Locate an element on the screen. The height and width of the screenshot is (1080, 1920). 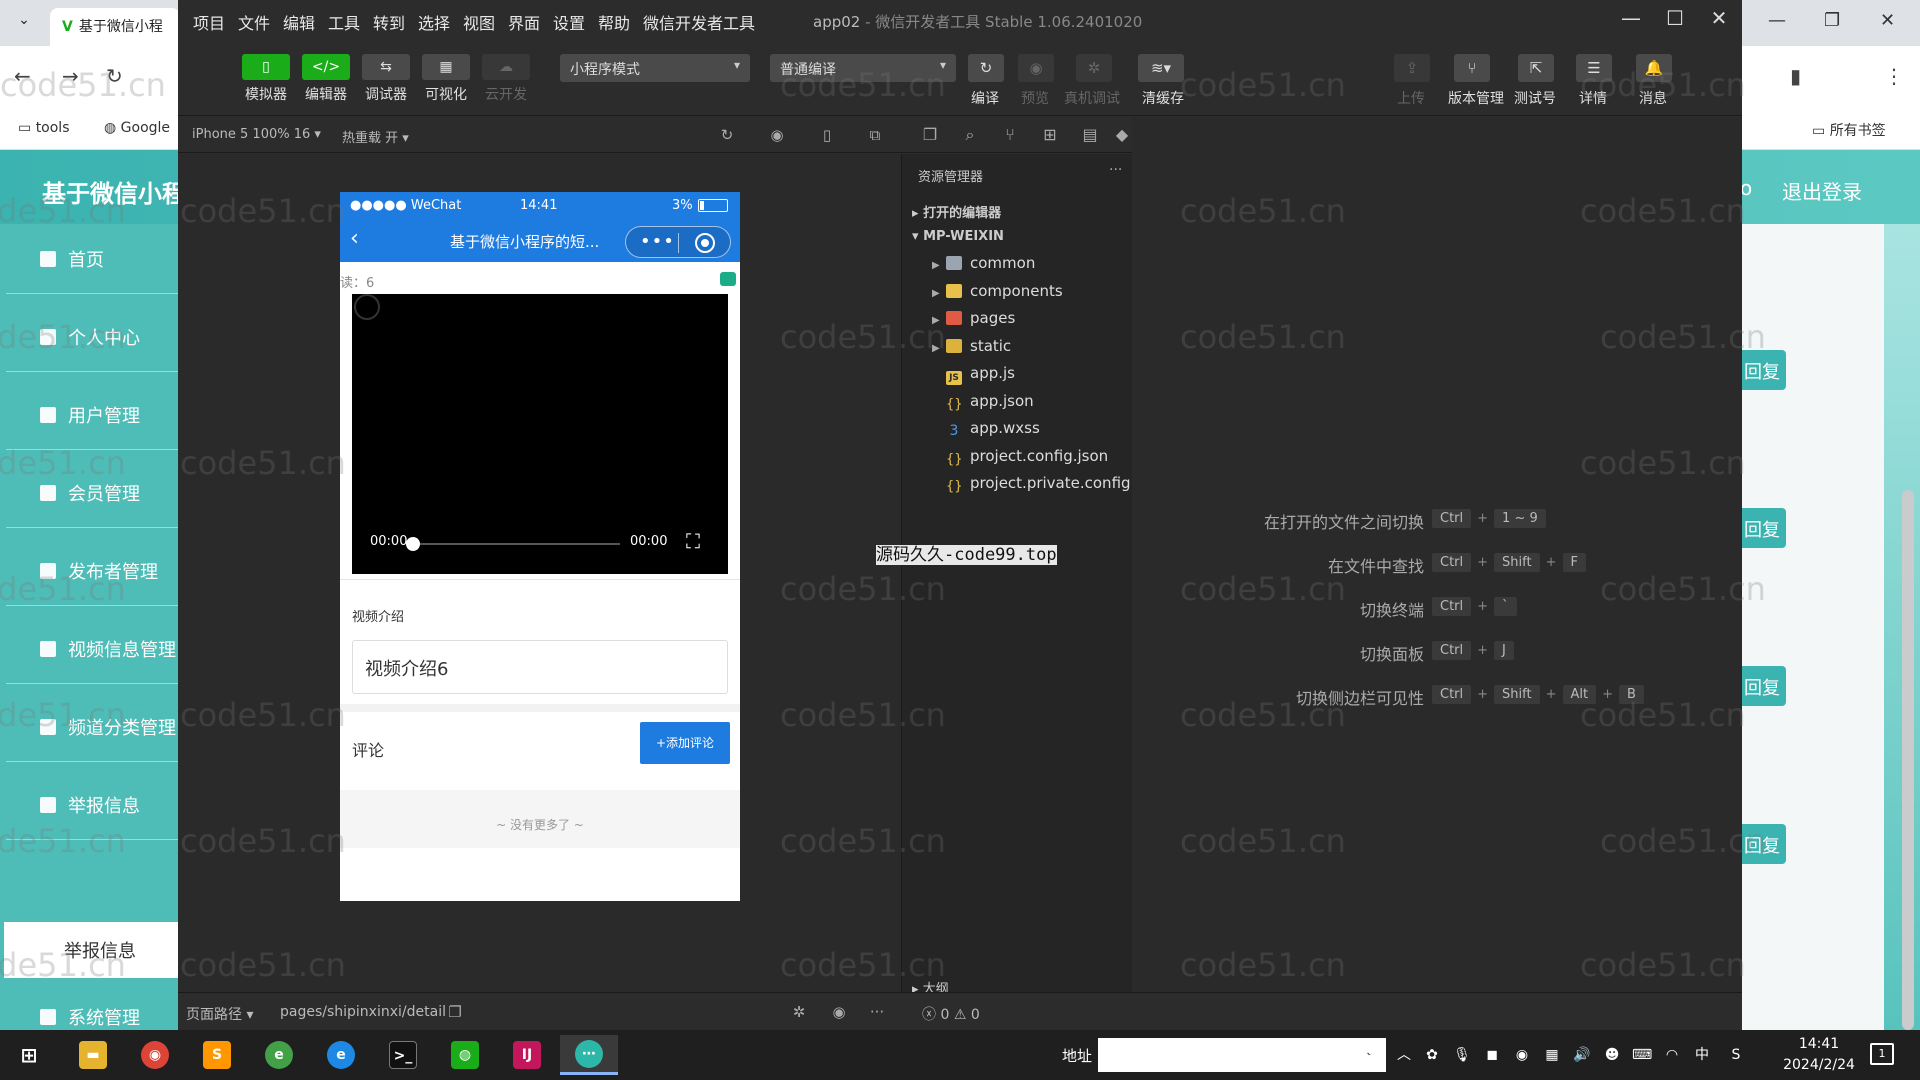
docker-icon: ◆ is located at coordinates (1122, 135).